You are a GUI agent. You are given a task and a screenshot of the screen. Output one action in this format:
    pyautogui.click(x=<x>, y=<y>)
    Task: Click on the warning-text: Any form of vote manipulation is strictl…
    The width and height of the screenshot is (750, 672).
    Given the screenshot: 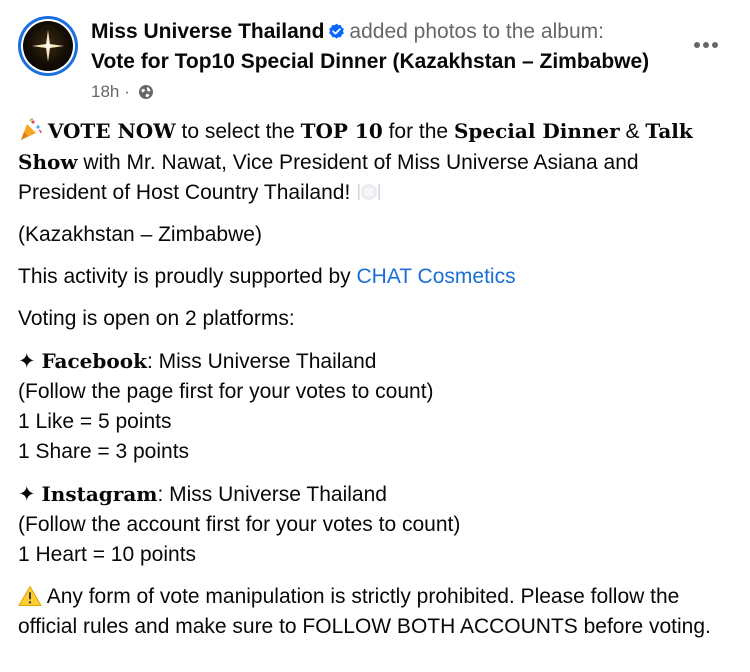 What is the action you would take?
    pyautogui.click(x=364, y=611)
    